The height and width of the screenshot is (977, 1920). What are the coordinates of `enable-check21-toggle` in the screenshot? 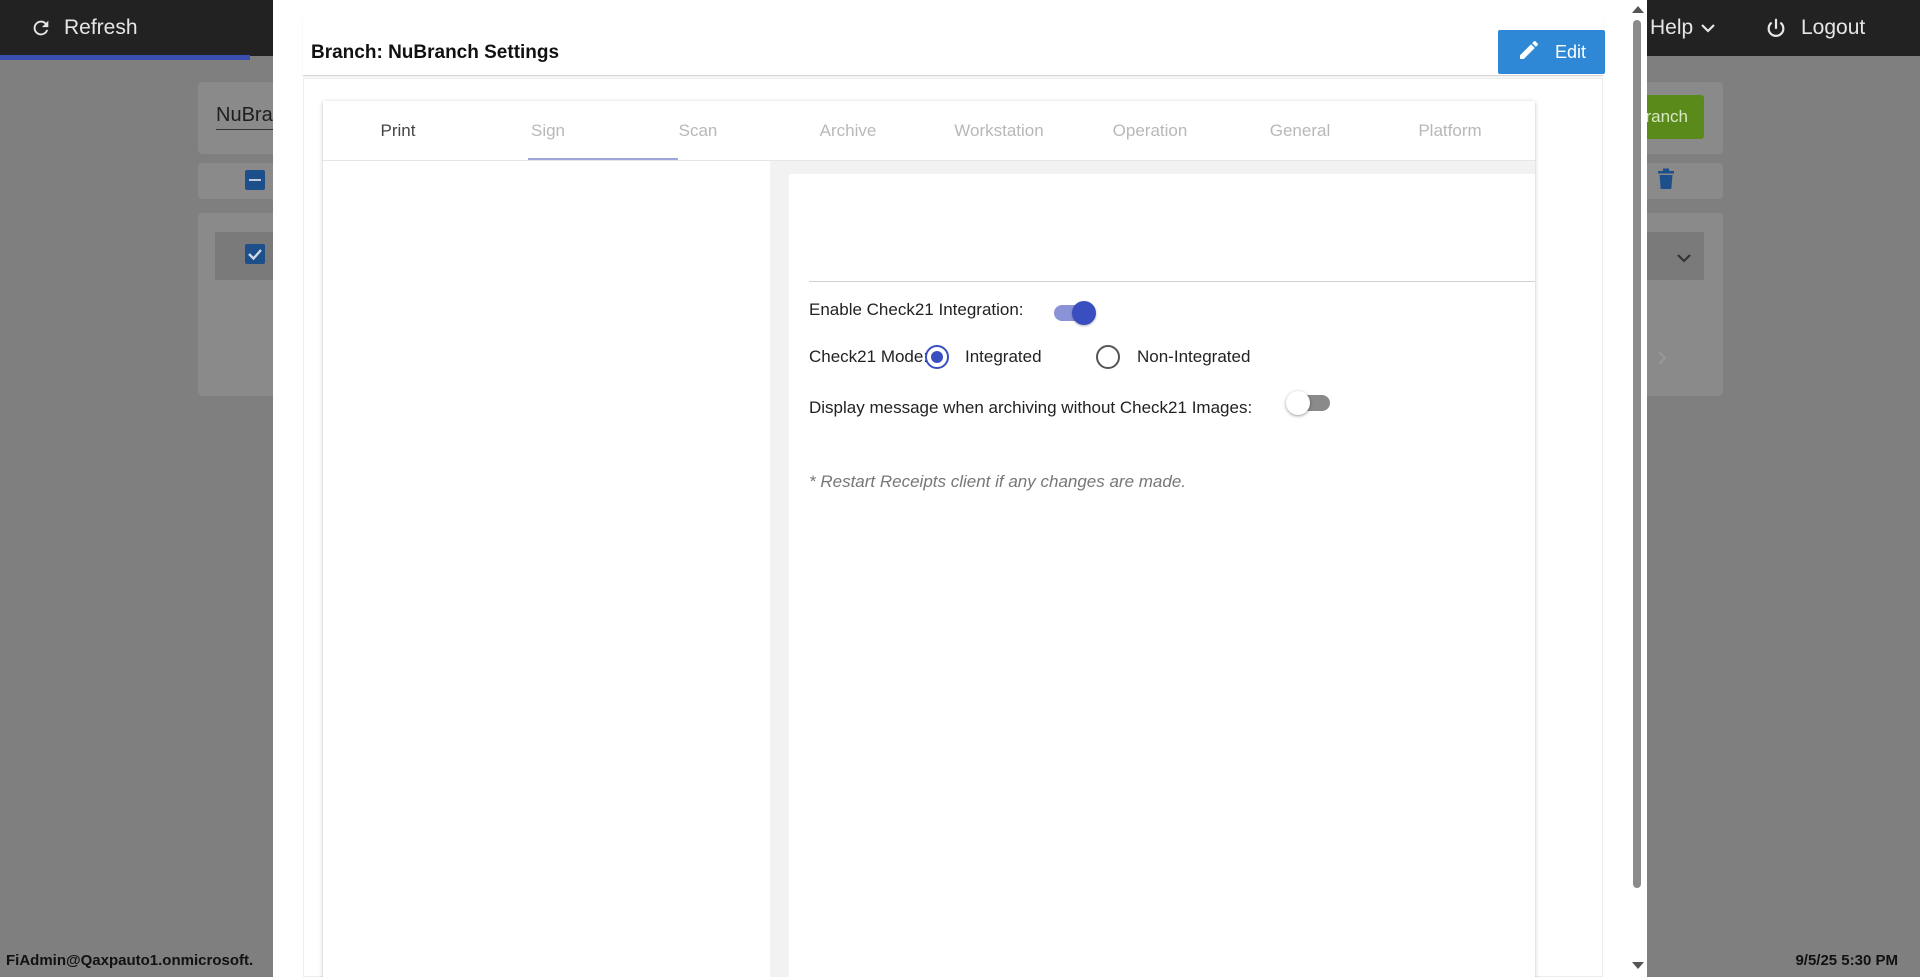 It's located at (1075, 312).